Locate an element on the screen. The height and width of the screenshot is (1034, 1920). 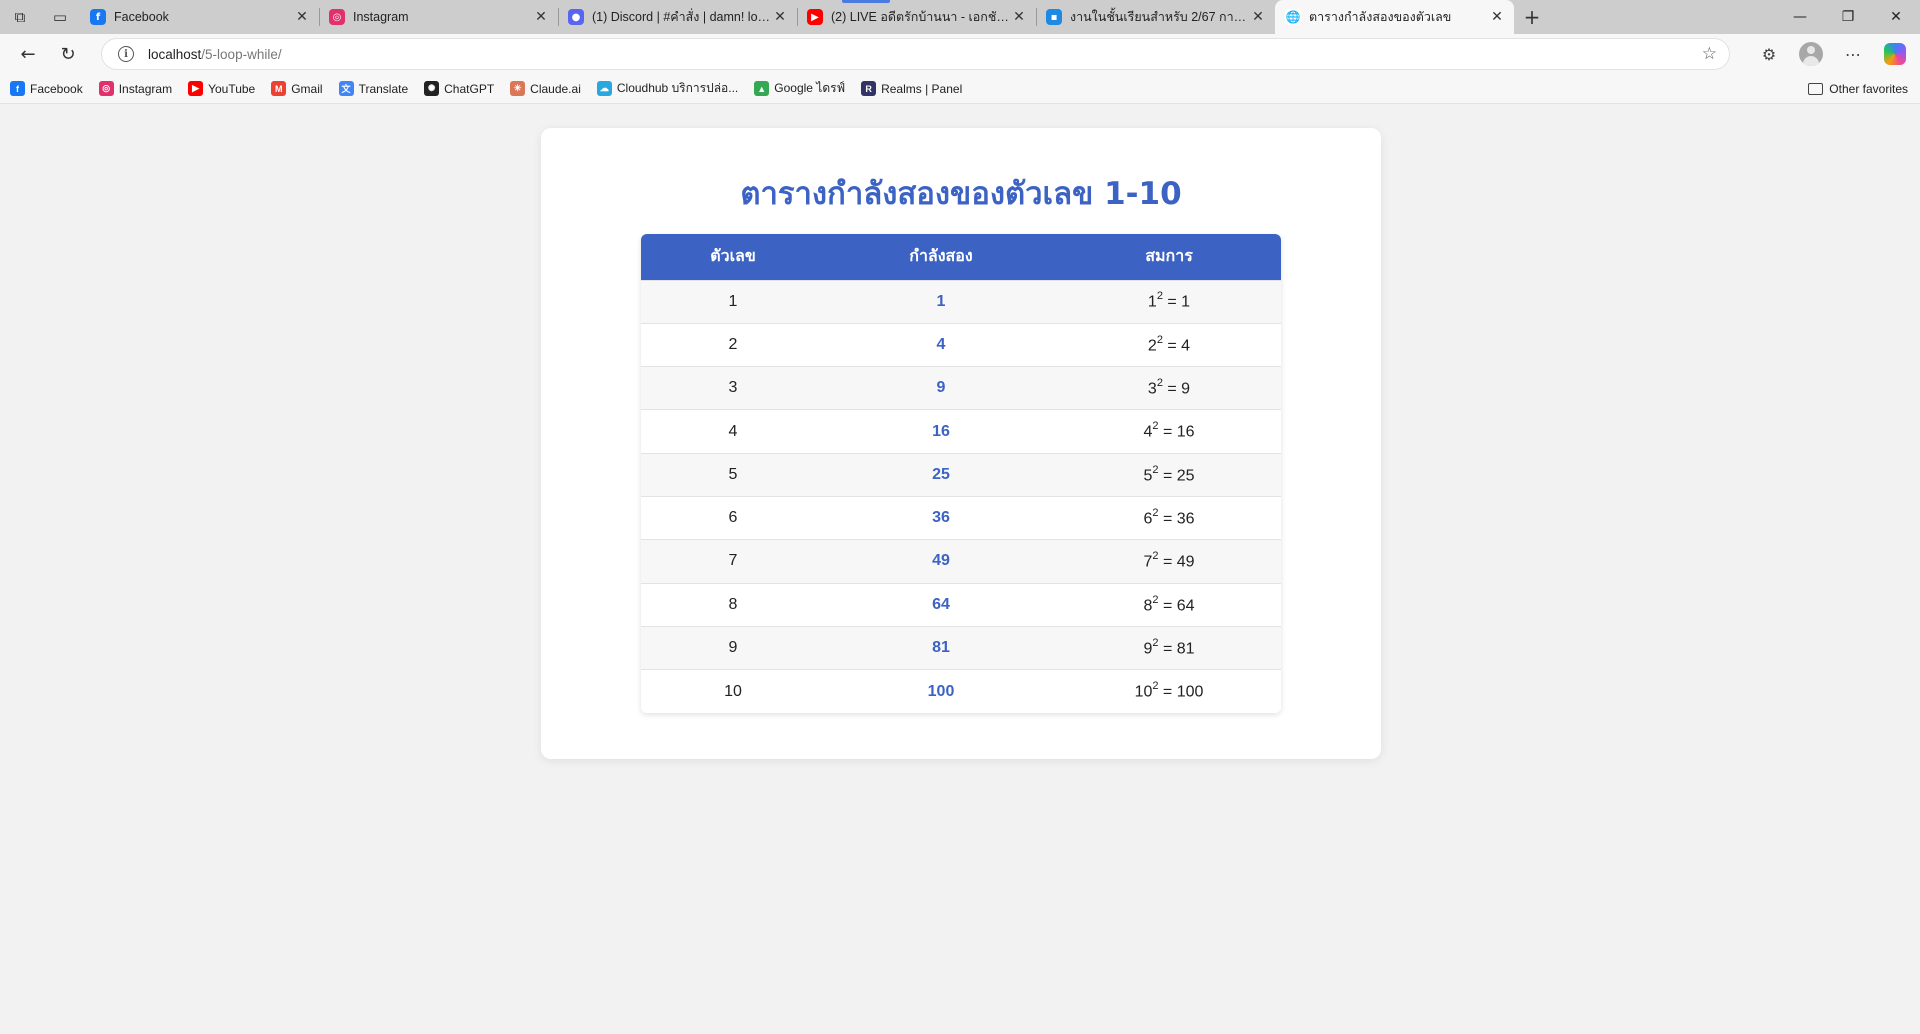
browser-tab: f Facebook ✕ is located at coordinates (199, 17).